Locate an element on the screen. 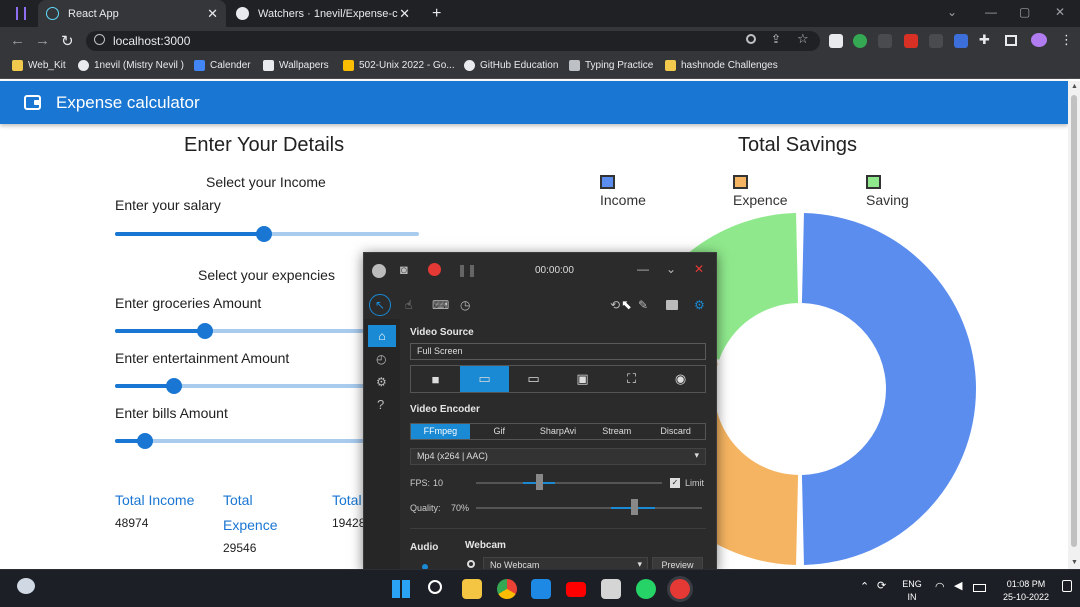 This screenshot has height=607, width=1080. tab-react-app: React App ✕ is located at coordinates (132, 13).